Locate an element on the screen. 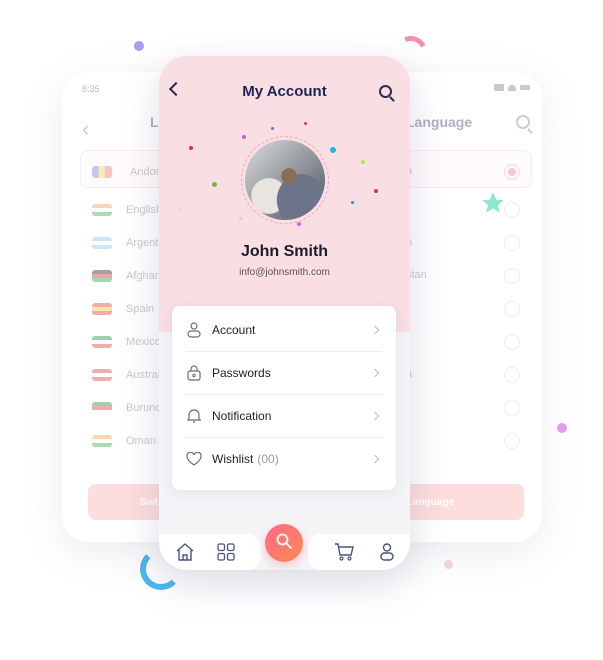  lock-icon is located at coordinates (194, 373).